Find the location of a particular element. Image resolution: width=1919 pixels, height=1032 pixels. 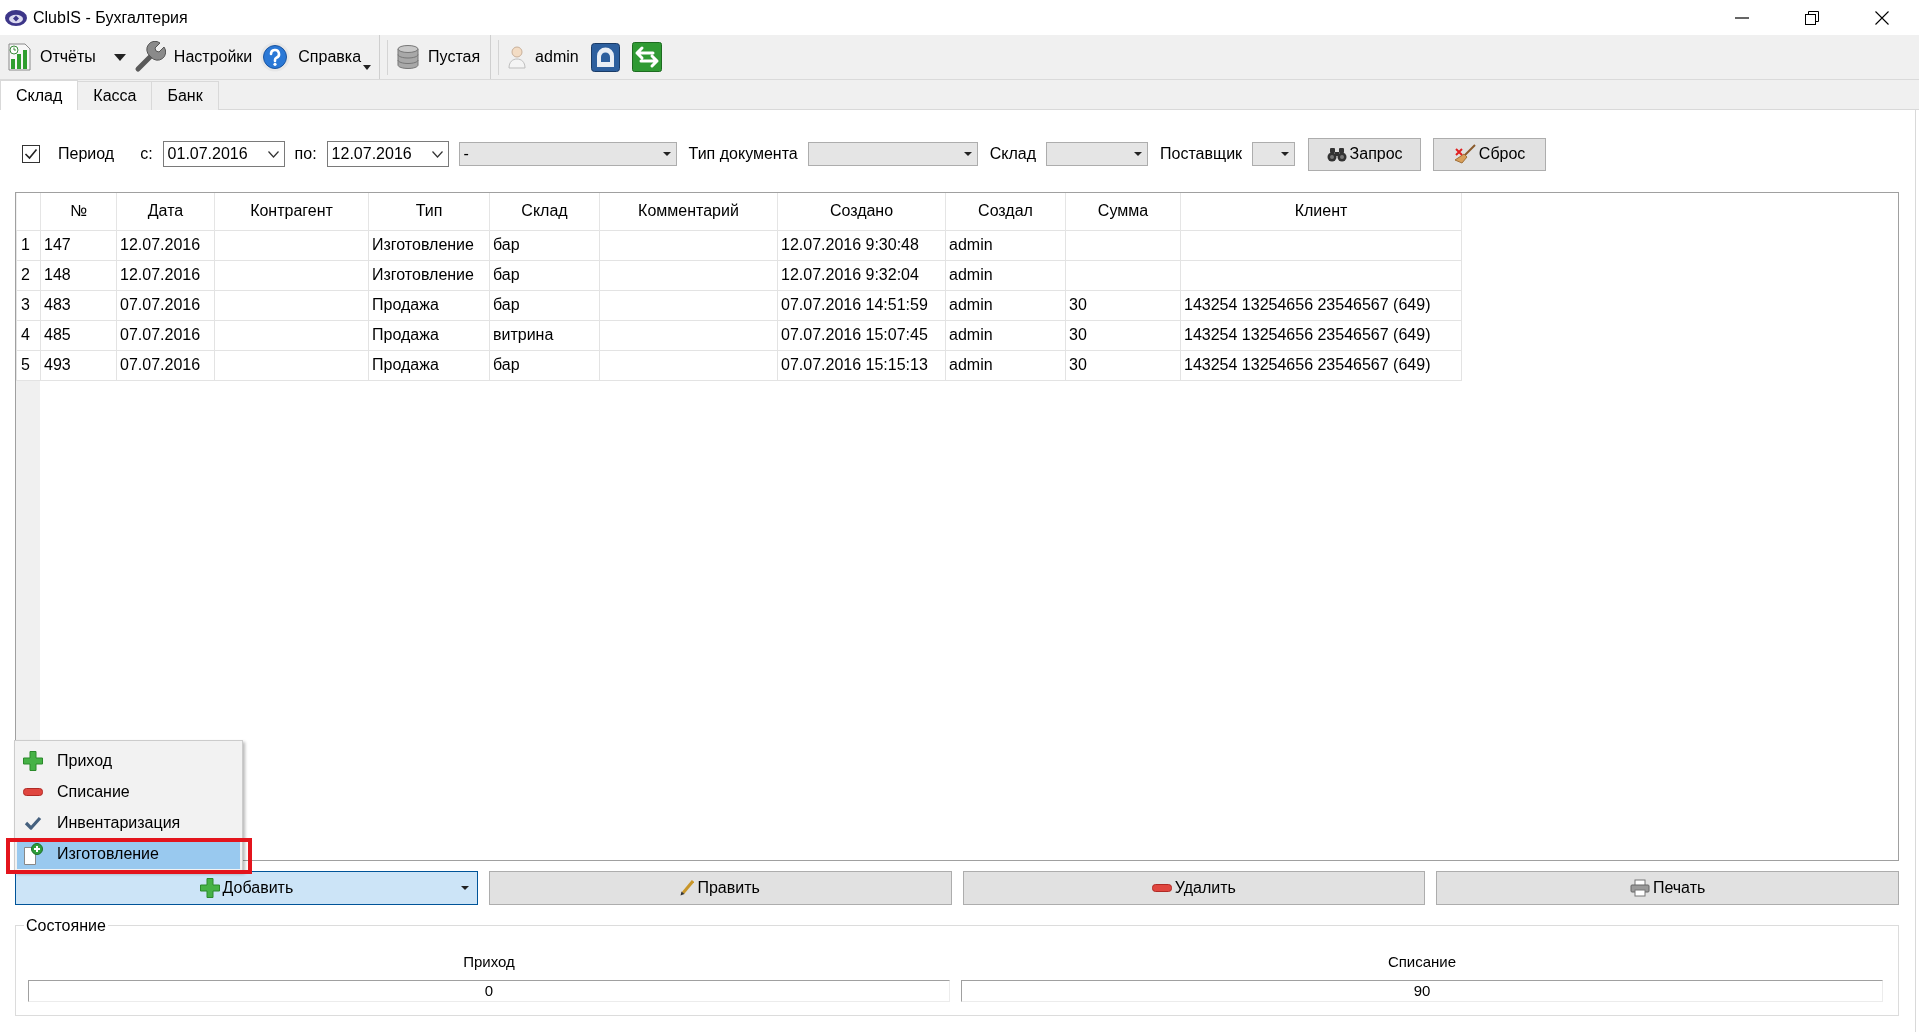

print-button: Печать is located at coordinates (1667, 888).